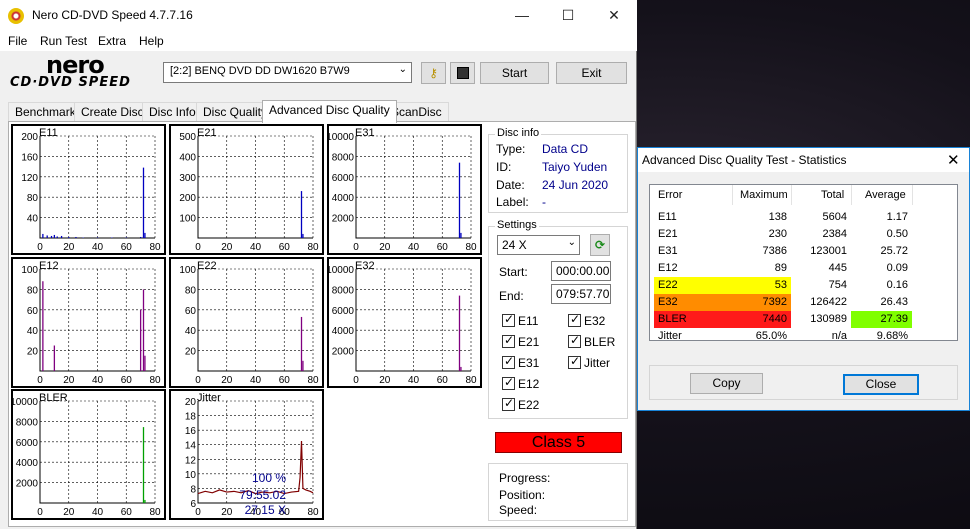 The image size is (970, 529). Describe the element at coordinates (693, 285) in the screenshot. I see `stat-error-name: E22` at that location.